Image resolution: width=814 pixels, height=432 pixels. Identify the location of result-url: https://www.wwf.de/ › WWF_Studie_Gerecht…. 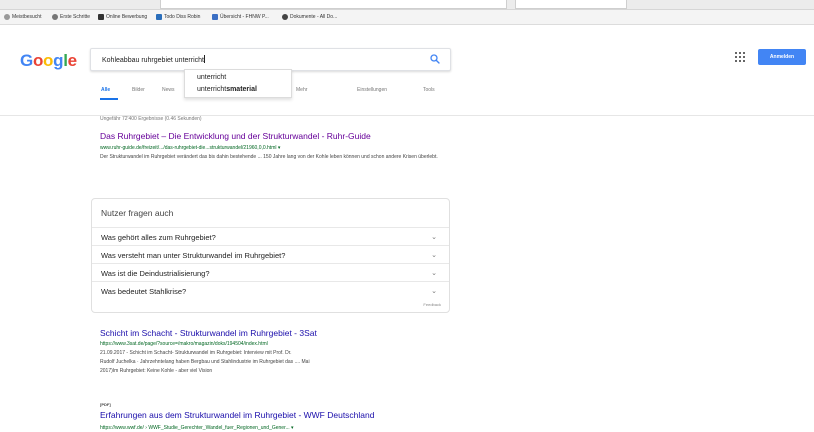
(197, 428).